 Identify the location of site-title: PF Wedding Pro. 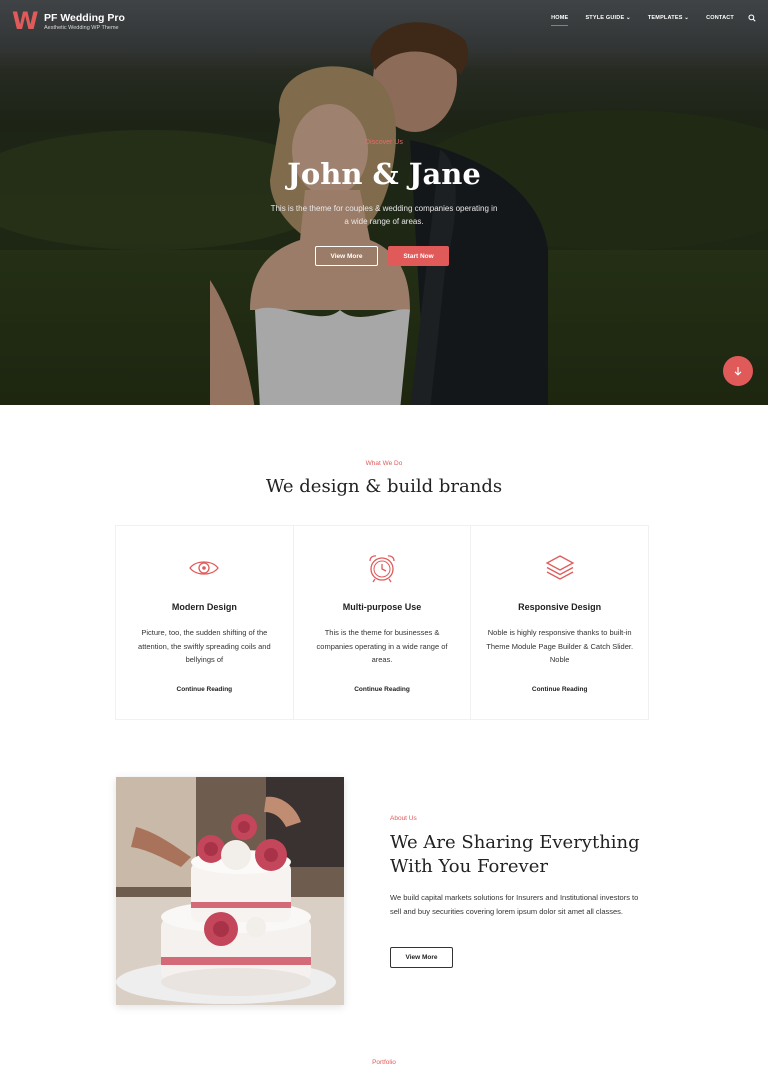
(84, 18).